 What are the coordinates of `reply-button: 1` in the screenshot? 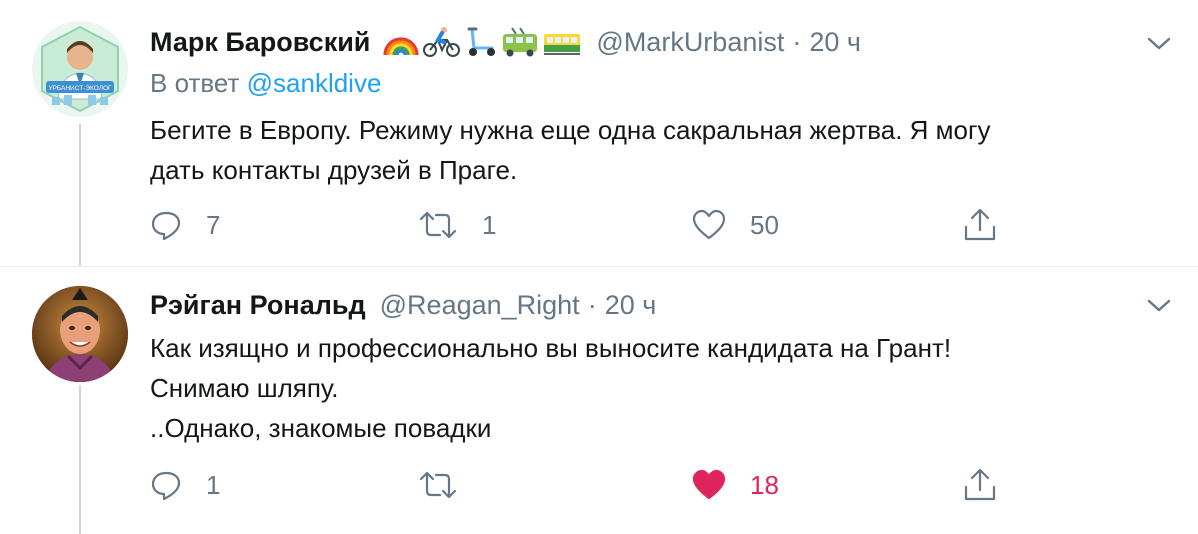 It's located at (185, 485).